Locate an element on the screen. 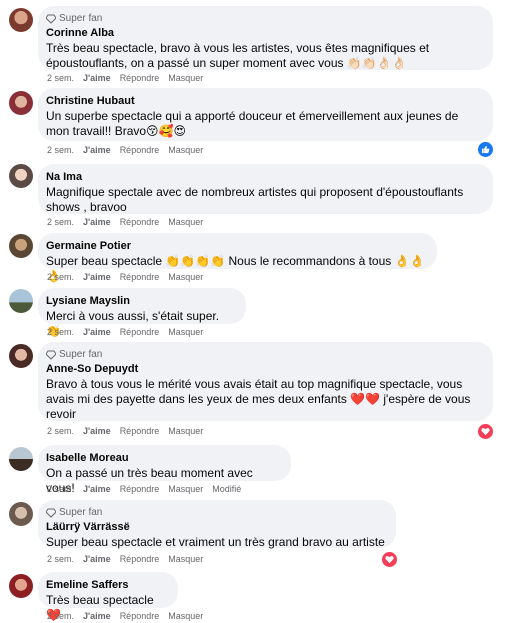 The width and height of the screenshot is (507, 623). commenter-name: Germaine Potier is located at coordinates (236, 246).